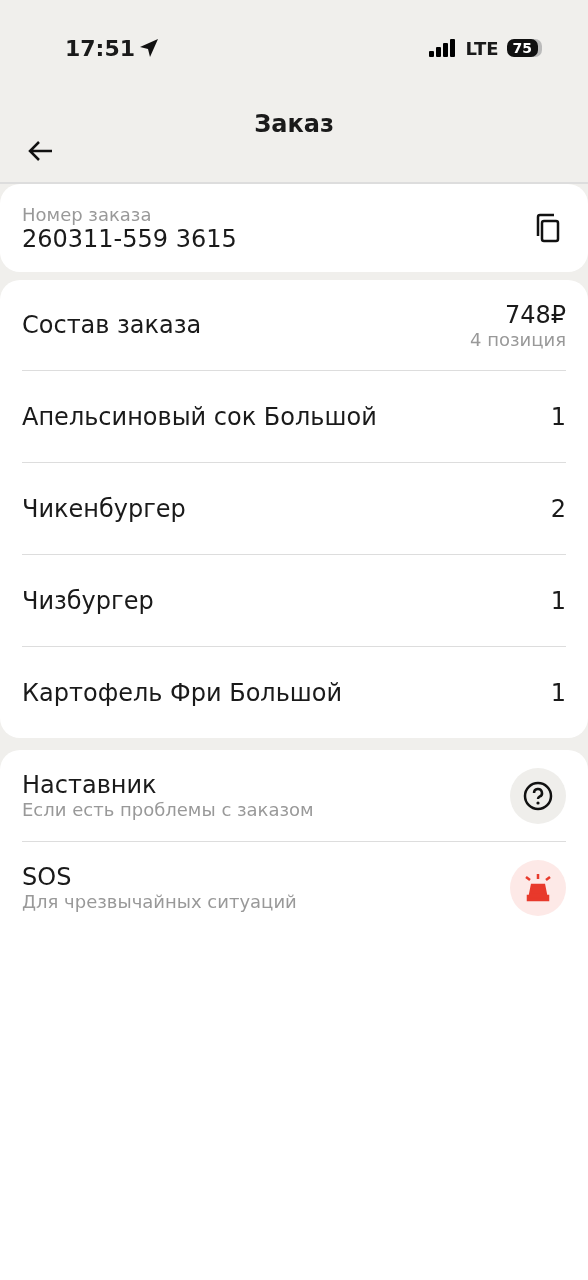  What do you see at coordinates (104, 508) in the screenshot?
I see `item-name: Чикенбургер` at bounding box center [104, 508].